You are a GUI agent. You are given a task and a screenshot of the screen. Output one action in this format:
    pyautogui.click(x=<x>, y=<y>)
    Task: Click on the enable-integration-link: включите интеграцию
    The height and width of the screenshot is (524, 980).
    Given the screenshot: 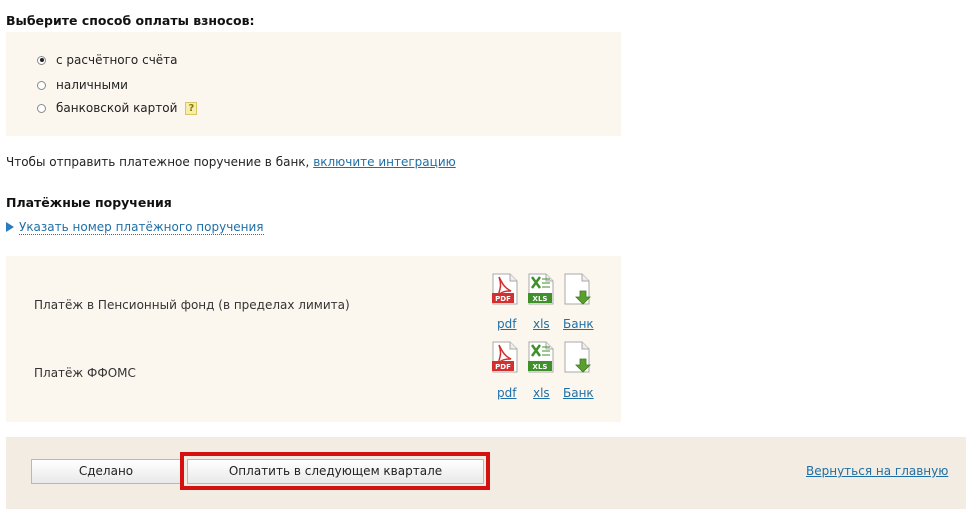 What is the action you would take?
    pyautogui.click(x=384, y=162)
    